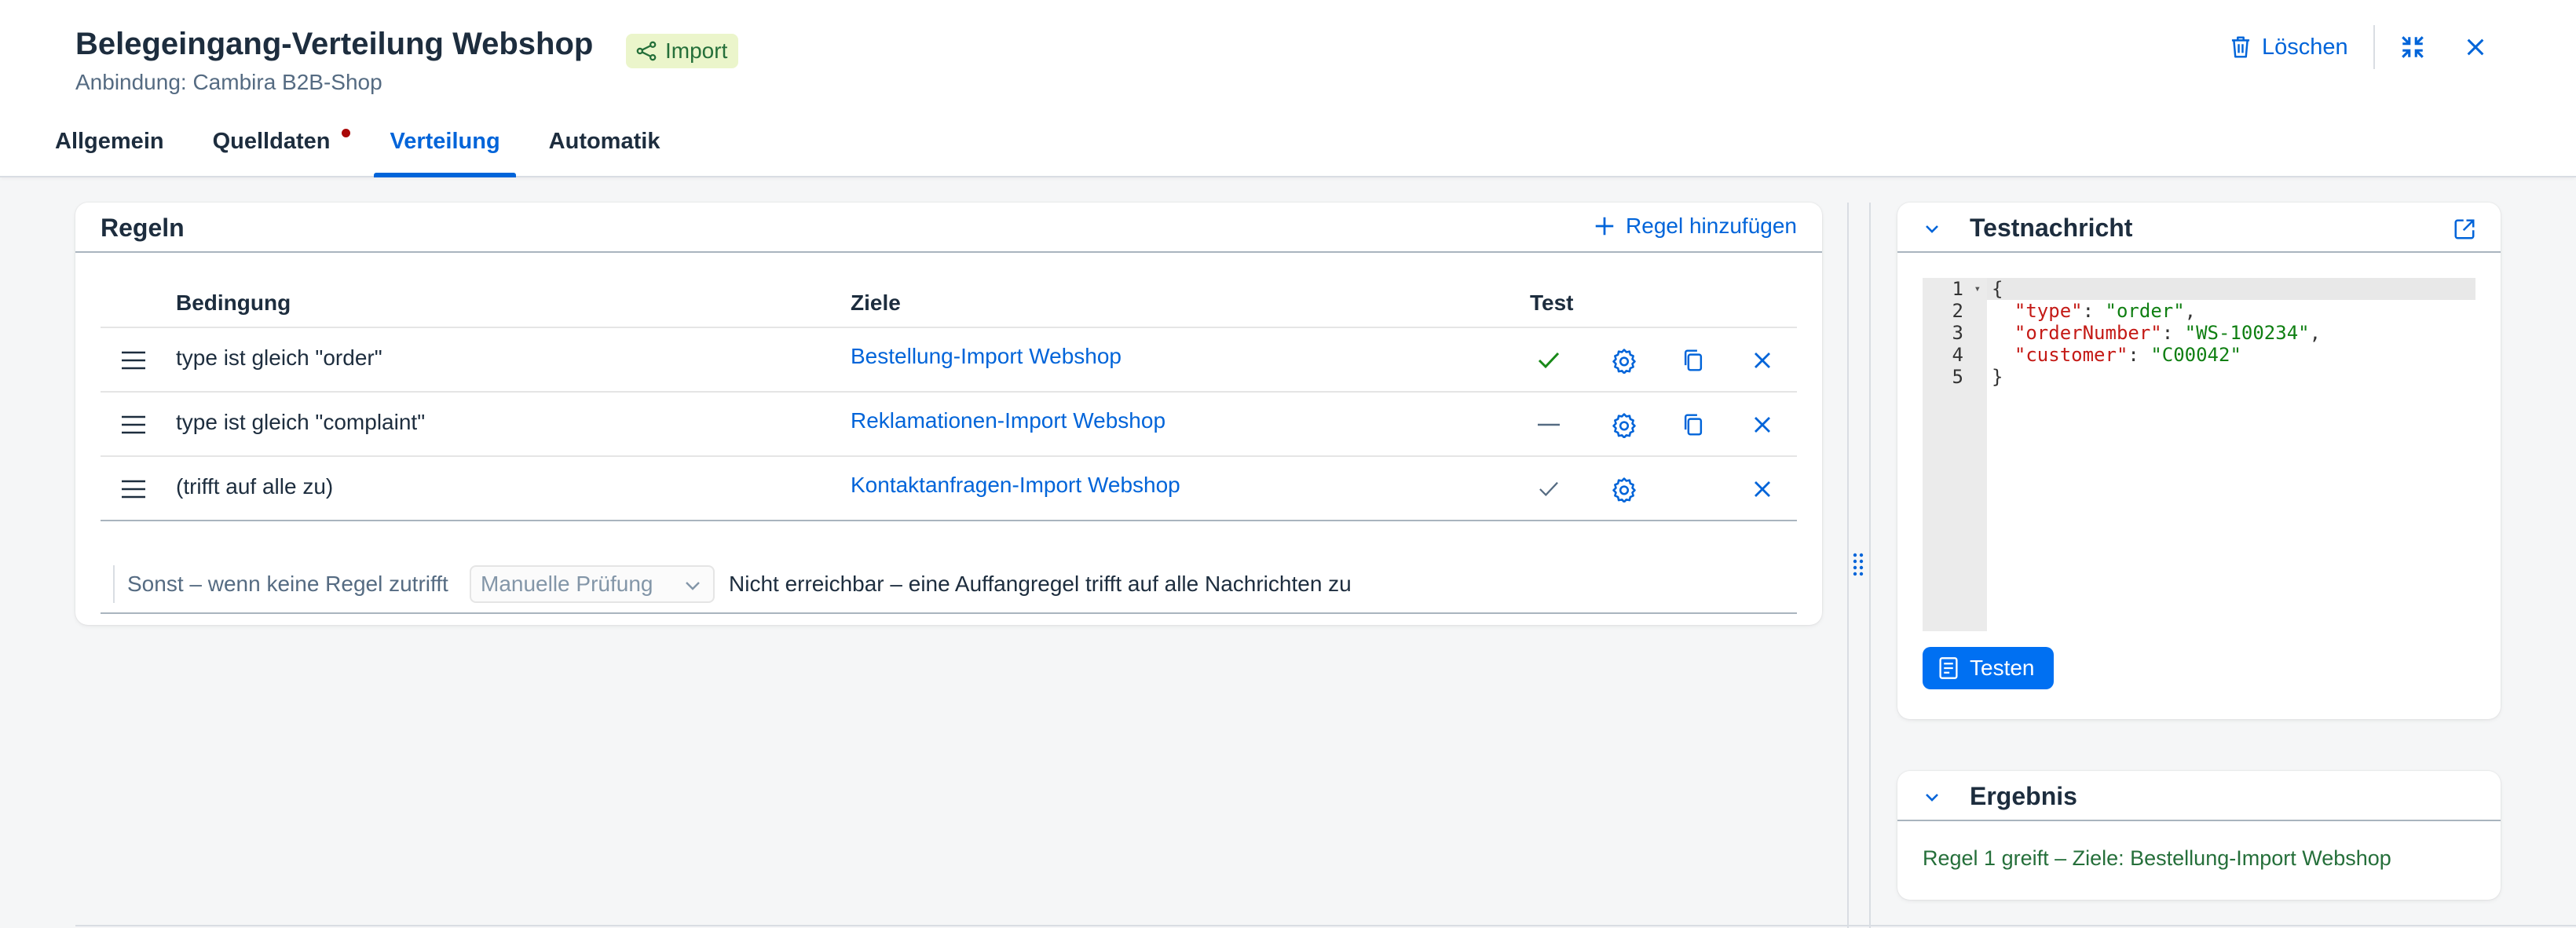 Image resolution: width=2576 pixels, height=928 pixels. Describe the element at coordinates (1008, 420) in the screenshot. I see `rule-target-link: Reklamationen-Import Webshop` at that location.